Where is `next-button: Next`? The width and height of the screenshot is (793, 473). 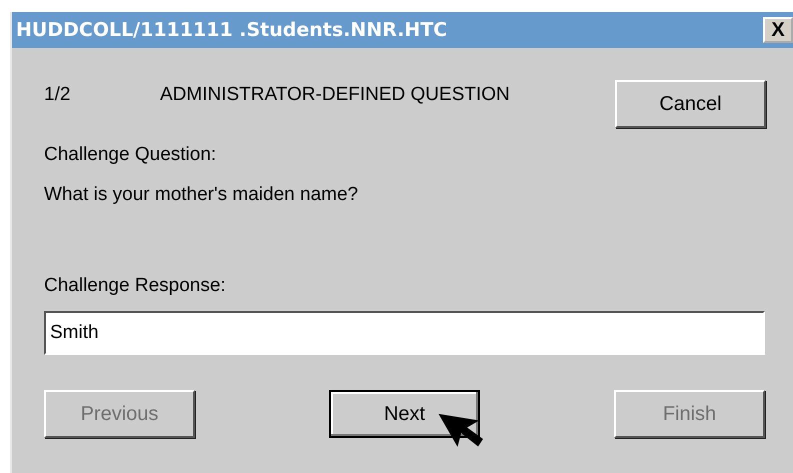
next-button: Next is located at coordinates (404, 414).